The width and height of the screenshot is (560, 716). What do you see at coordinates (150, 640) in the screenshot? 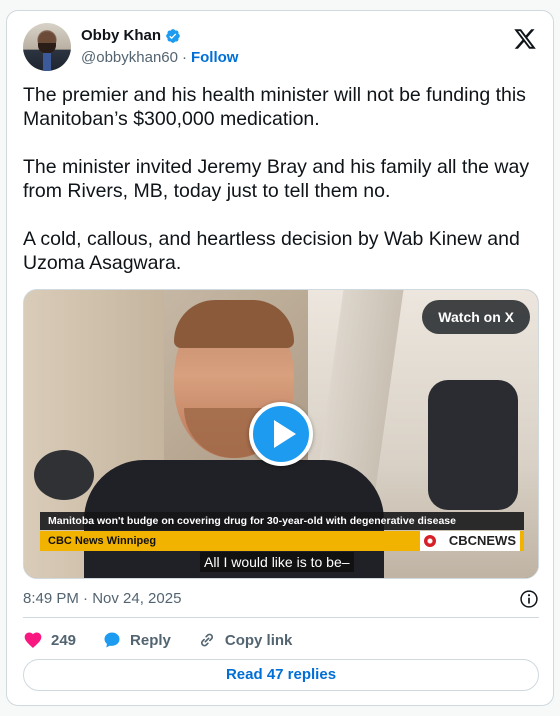
I see `reply-label: Reply` at bounding box center [150, 640].